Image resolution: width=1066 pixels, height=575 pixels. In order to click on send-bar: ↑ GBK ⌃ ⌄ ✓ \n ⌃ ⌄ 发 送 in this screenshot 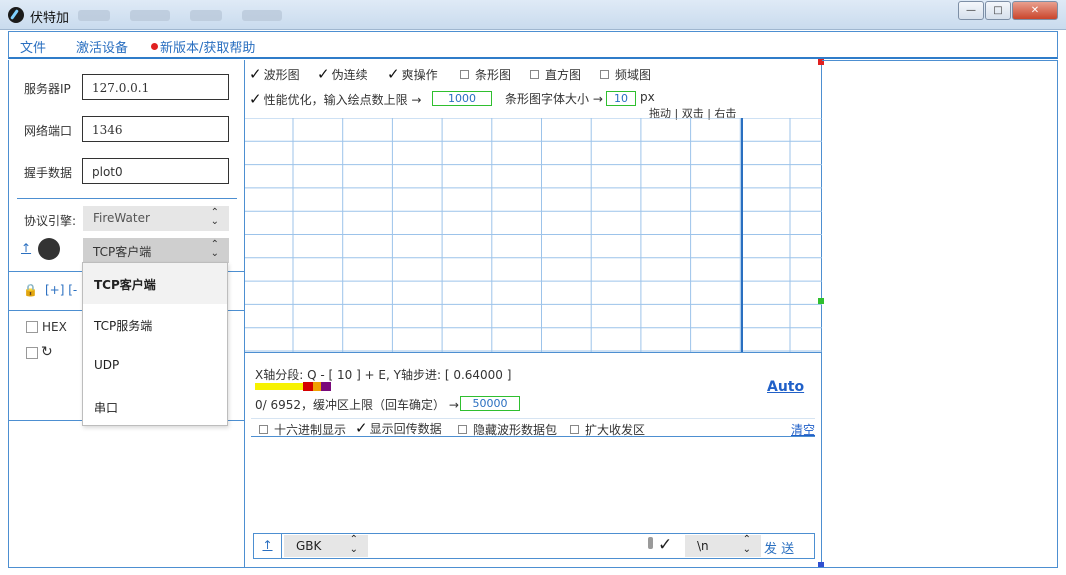, I will do `click(534, 546)`.